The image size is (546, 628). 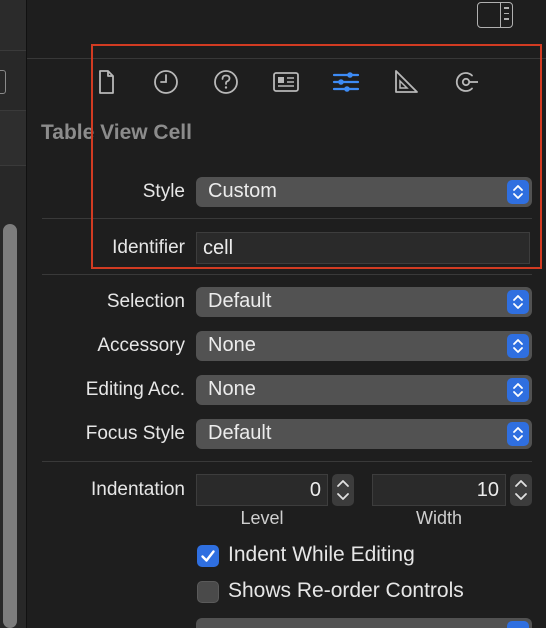 I want to click on editing-accessory-value: None, so click(x=232, y=389).